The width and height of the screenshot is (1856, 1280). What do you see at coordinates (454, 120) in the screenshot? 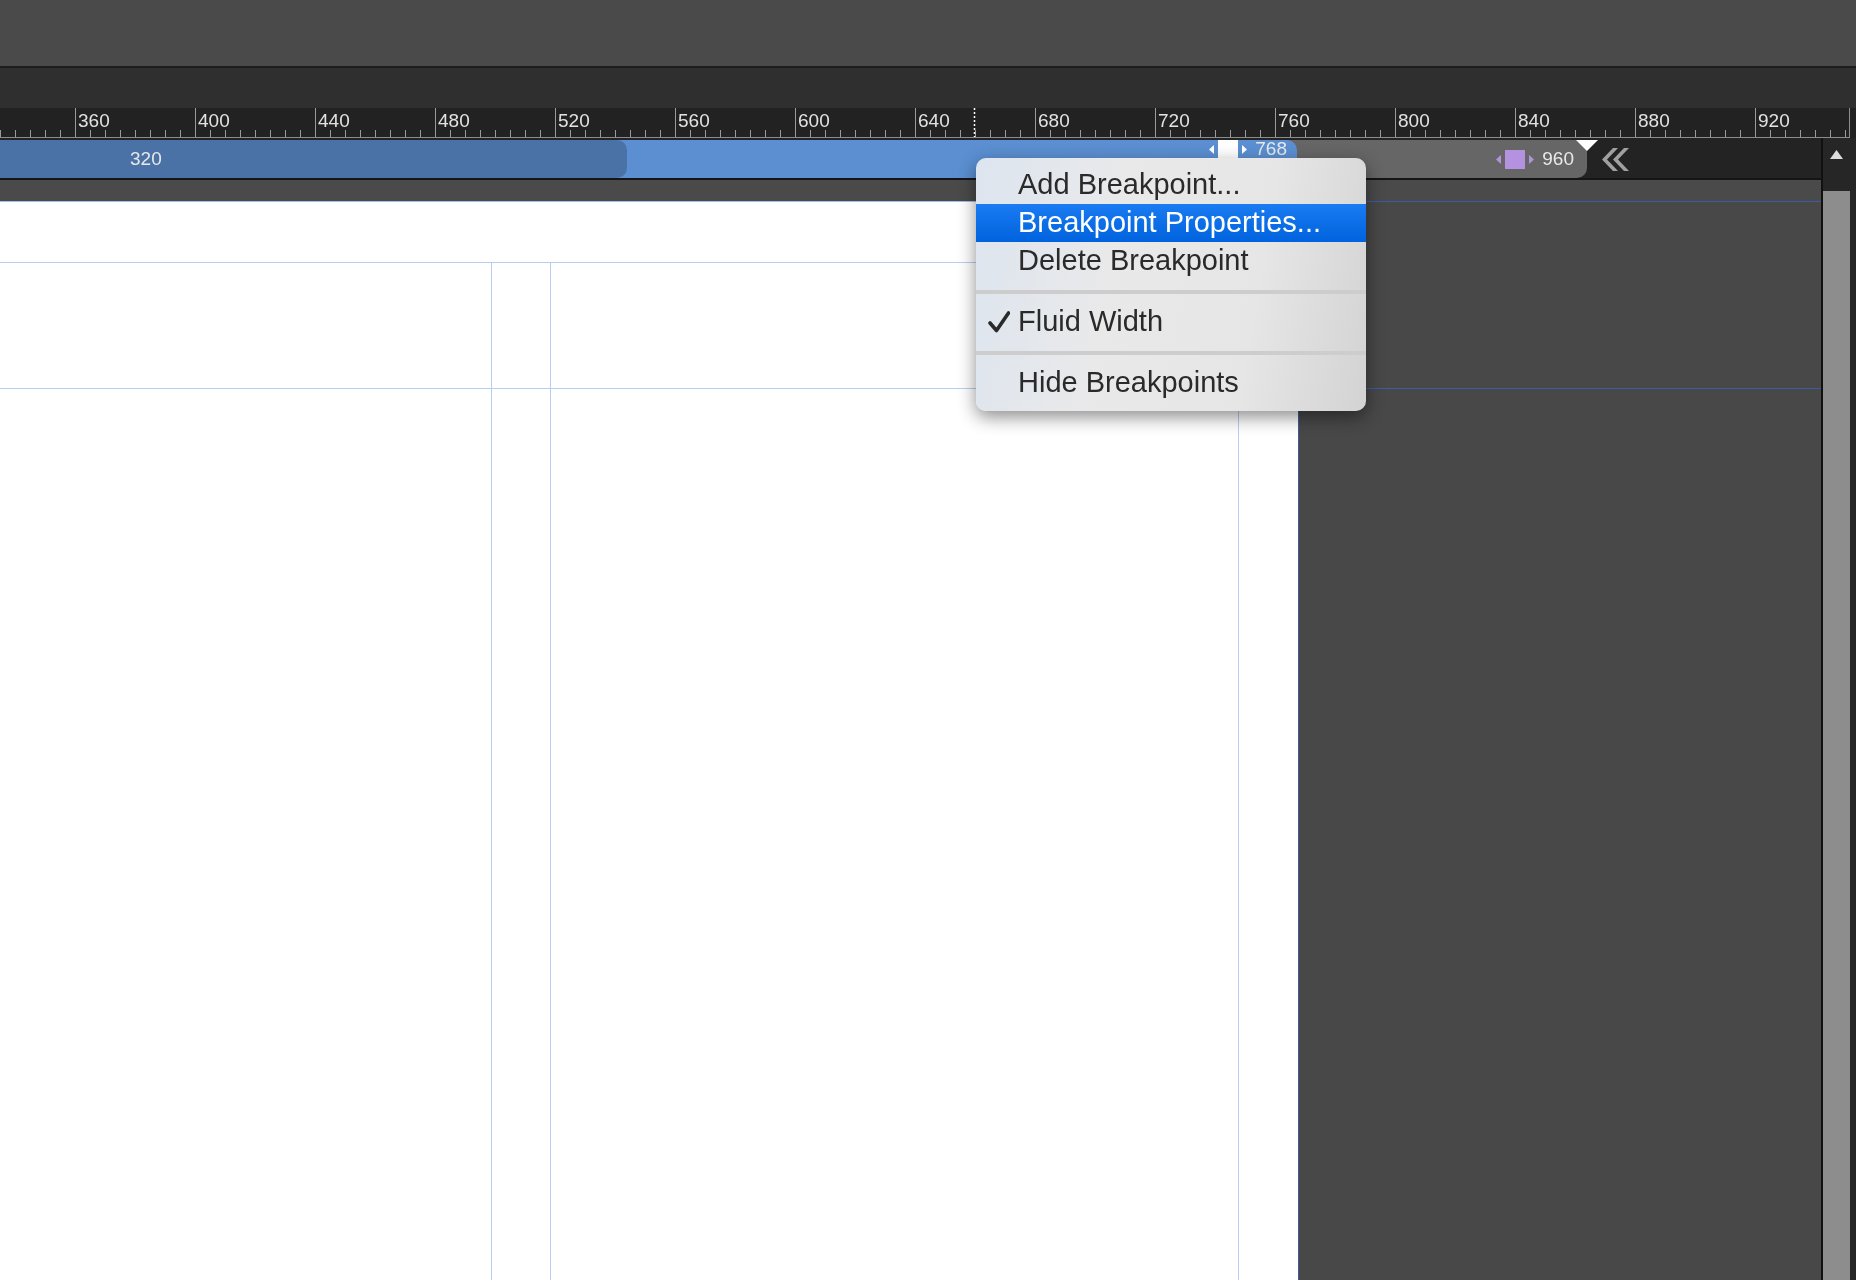
I see `ruler-label: 480` at bounding box center [454, 120].